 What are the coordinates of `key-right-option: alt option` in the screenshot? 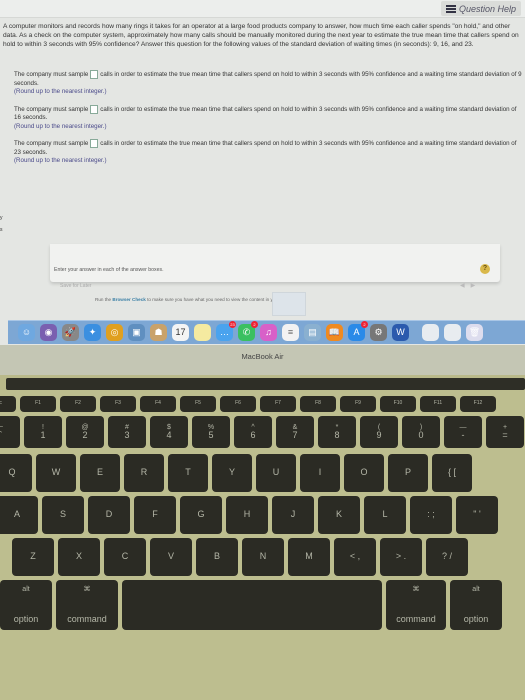 It's located at (476, 605).